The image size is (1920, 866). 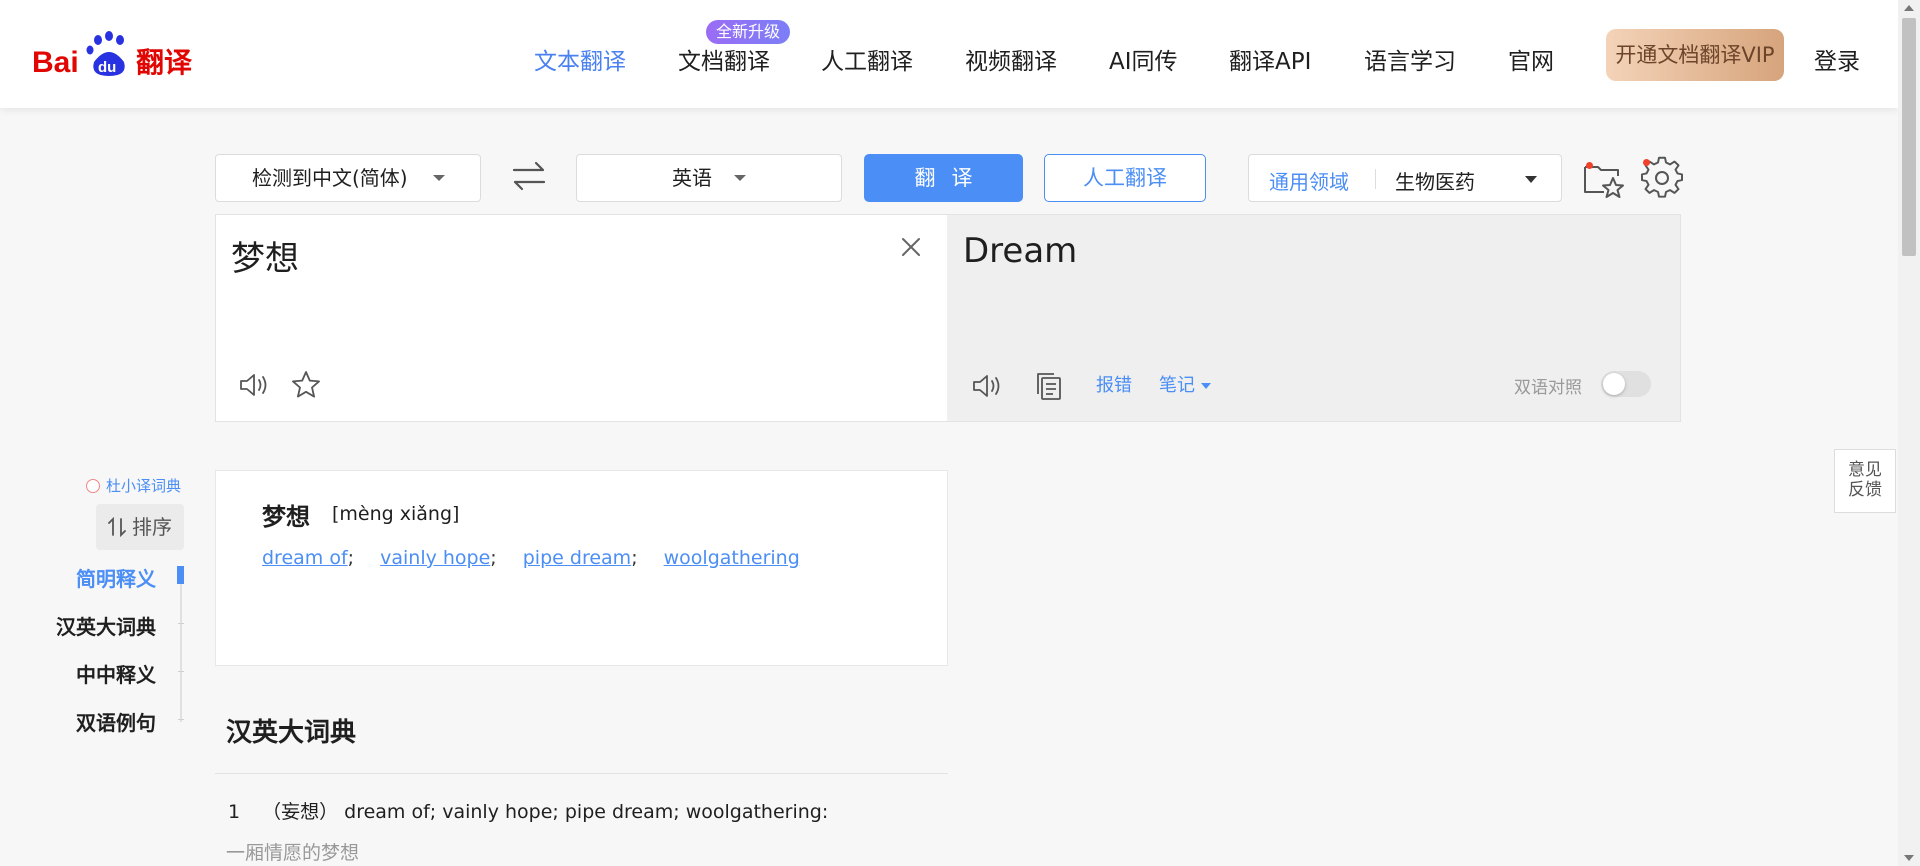 I want to click on definition-link: pipe dream, so click(x=577, y=558).